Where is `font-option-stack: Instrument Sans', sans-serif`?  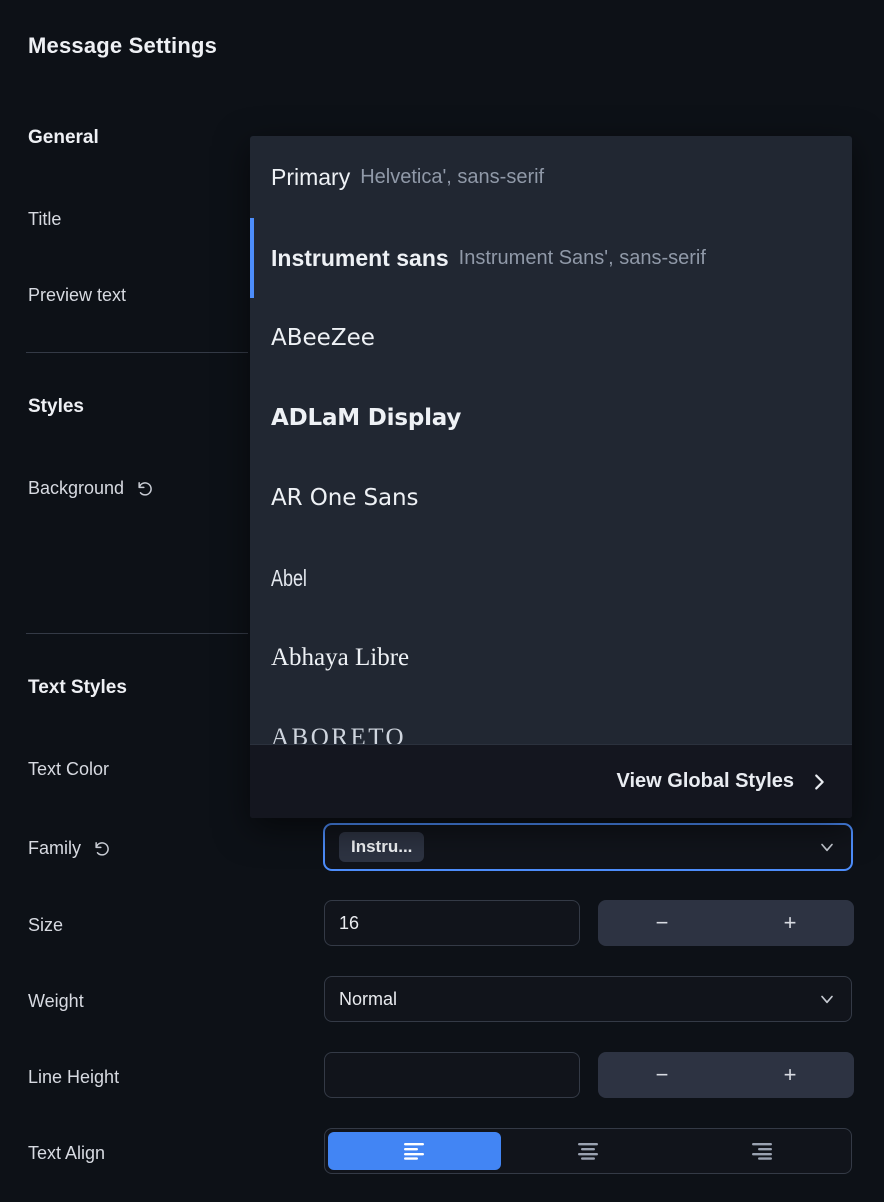
font-option-stack: Instrument Sans', sans-serif is located at coordinates (582, 257).